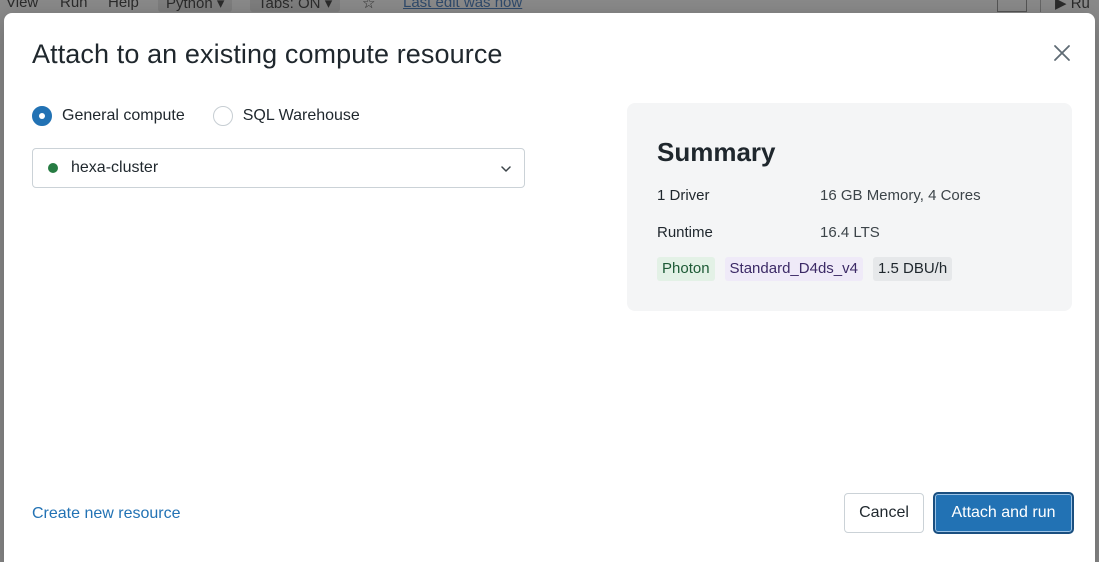 The height and width of the screenshot is (562, 1099). Describe the element at coordinates (1012, 6) in the screenshot. I see `layout-icon` at that location.